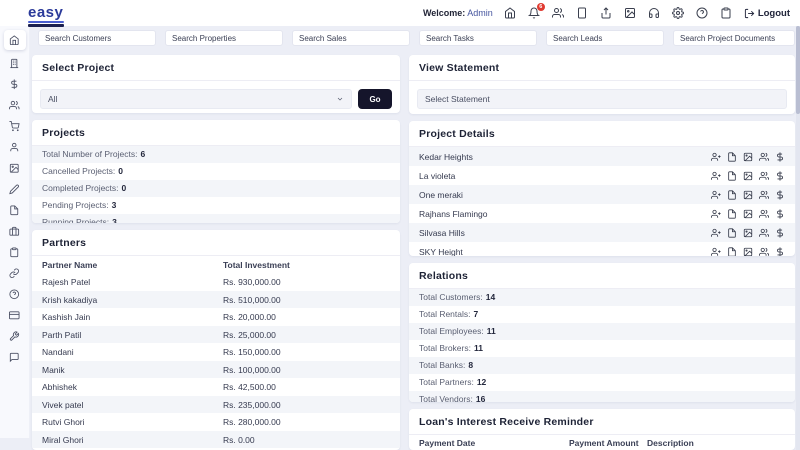 The width and height of the screenshot is (800, 450). I want to click on stat-row: Total Customers: 14, so click(602, 297).